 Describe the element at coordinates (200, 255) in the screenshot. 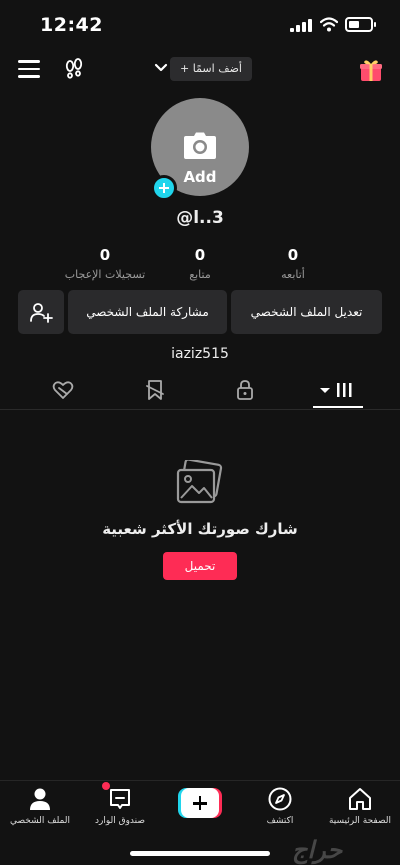

I see `followers-count: 0` at that location.